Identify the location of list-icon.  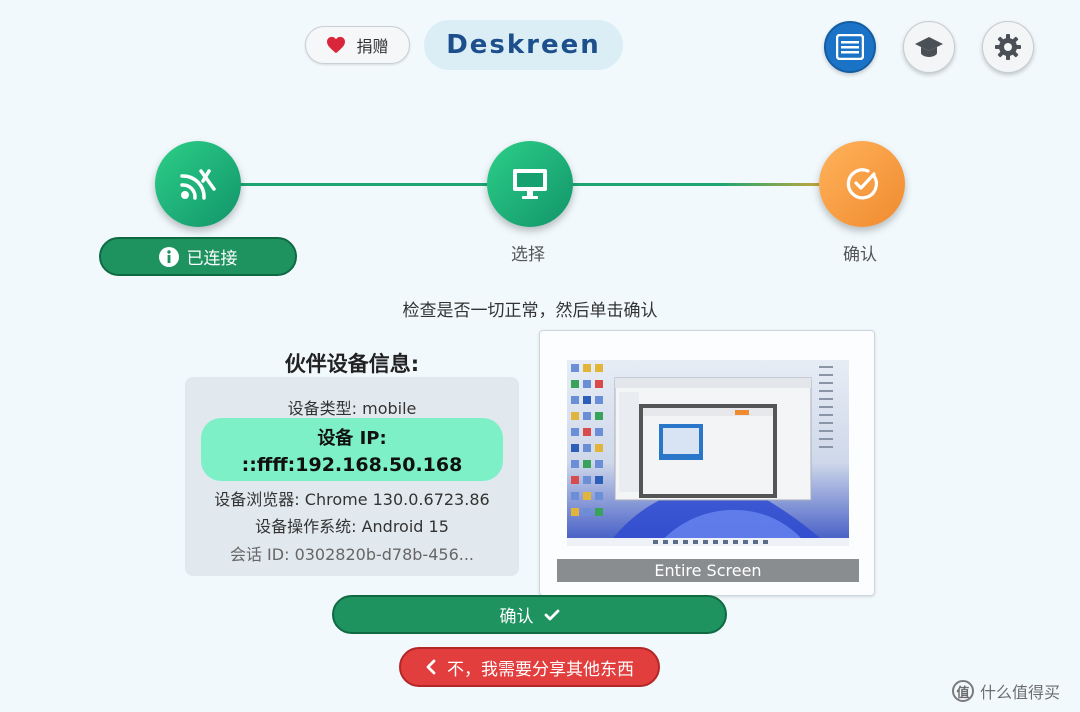
(850, 47).